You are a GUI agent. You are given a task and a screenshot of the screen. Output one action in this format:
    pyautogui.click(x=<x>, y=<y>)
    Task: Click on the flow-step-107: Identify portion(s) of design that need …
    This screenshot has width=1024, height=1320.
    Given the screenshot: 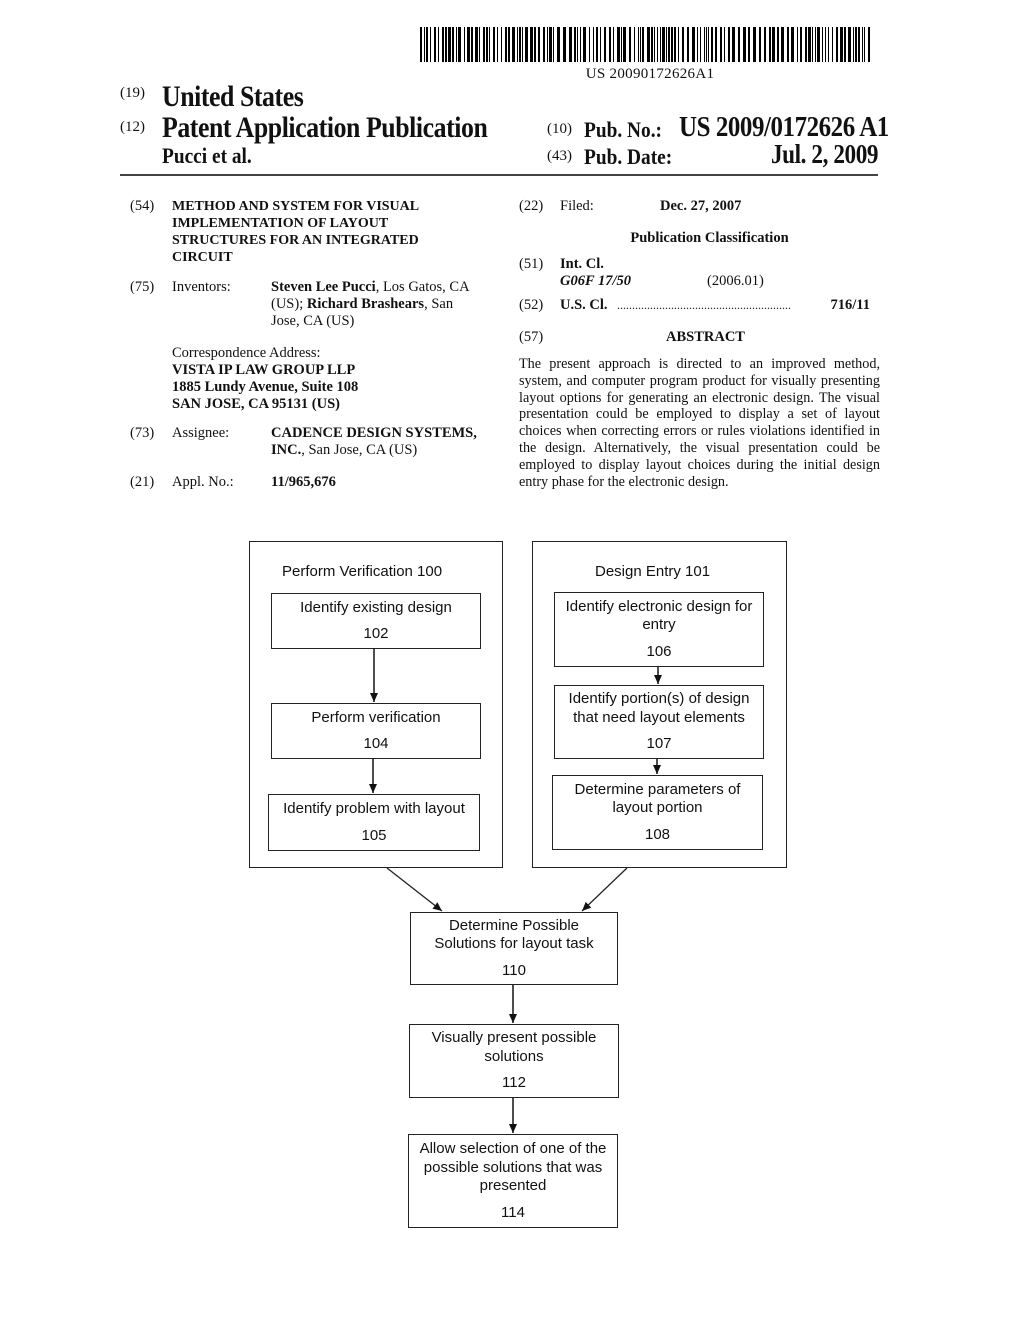 What is the action you would take?
    pyautogui.click(x=659, y=722)
    